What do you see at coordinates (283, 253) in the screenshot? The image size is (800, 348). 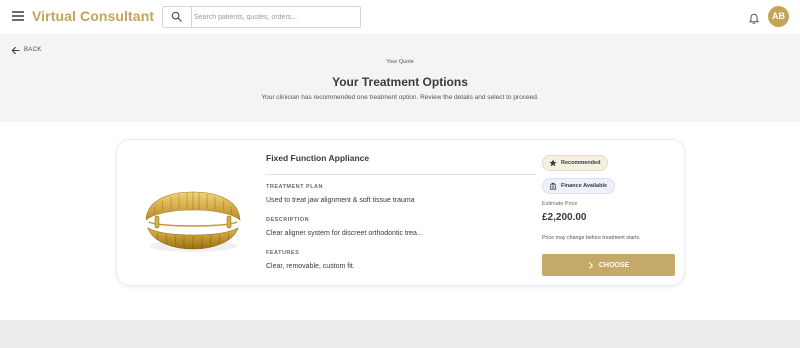 I see `features-label: FEATURES` at bounding box center [283, 253].